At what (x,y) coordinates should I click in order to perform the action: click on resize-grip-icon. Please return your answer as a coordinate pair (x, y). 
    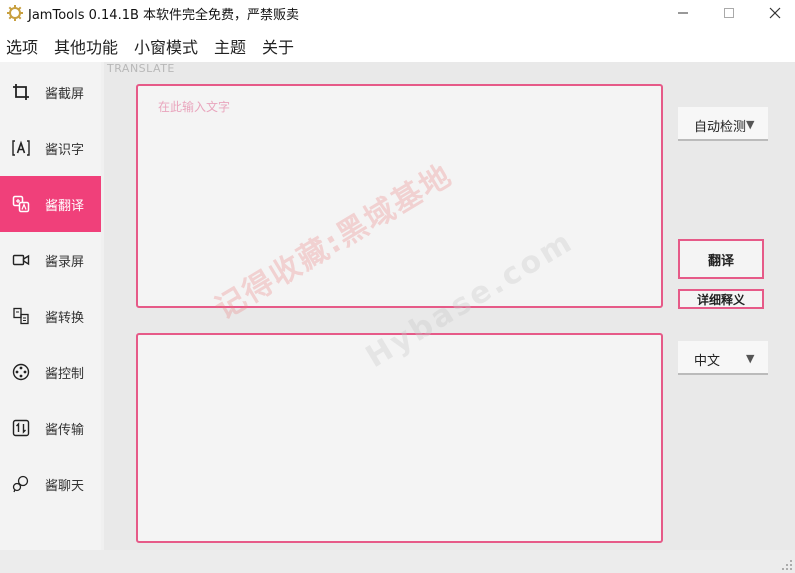
    Looking at the image, I should click on (787, 565).